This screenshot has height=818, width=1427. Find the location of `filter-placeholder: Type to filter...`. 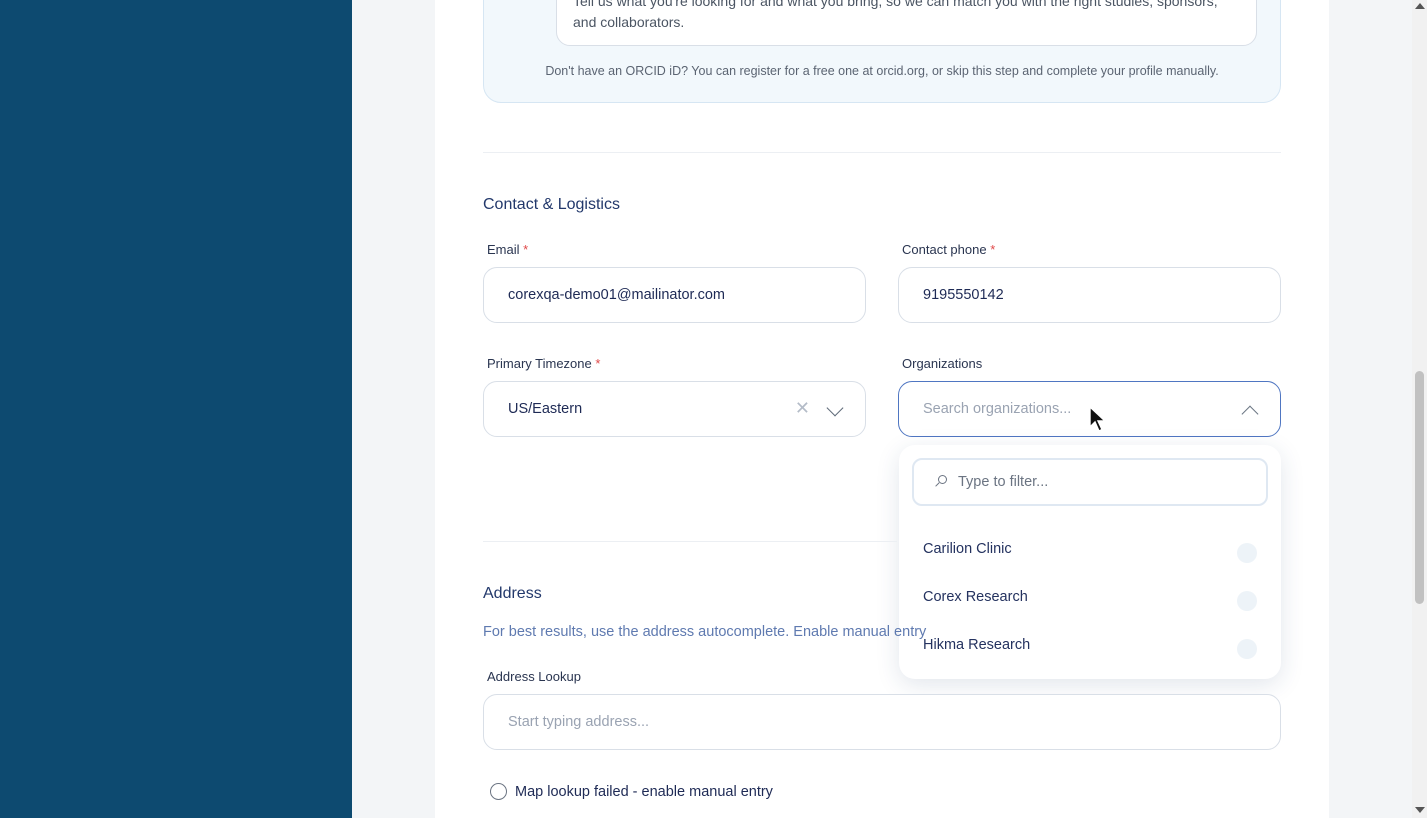

filter-placeholder: Type to filter... is located at coordinates (1003, 482).